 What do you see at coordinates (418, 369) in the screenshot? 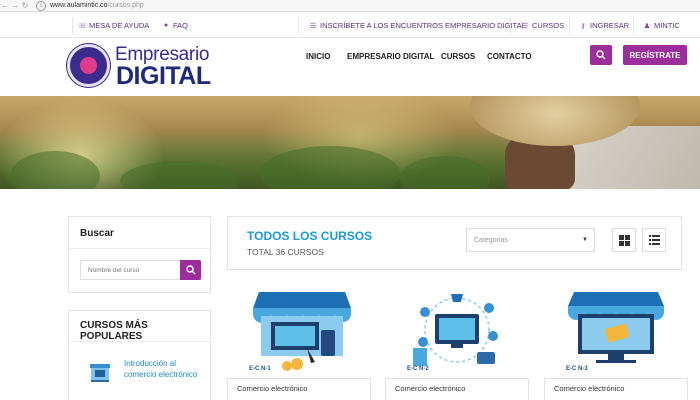
I see `course-code: E-C N-2` at bounding box center [418, 369].